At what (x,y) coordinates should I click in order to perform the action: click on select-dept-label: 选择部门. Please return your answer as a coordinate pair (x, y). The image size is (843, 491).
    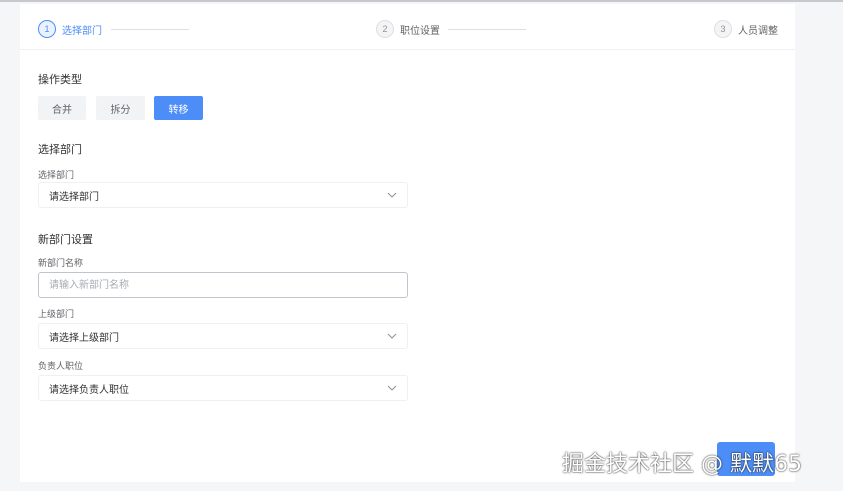
    Looking at the image, I should click on (56, 176).